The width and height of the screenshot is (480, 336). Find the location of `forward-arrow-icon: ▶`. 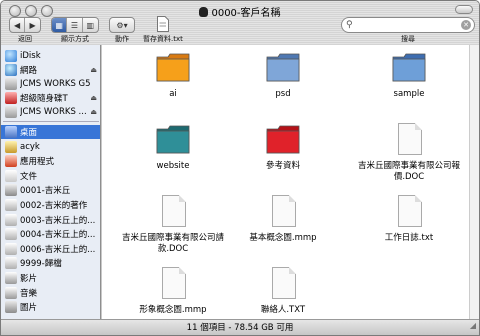

forward-arrow-icon: ▶ is located at coordinates (32, 25).